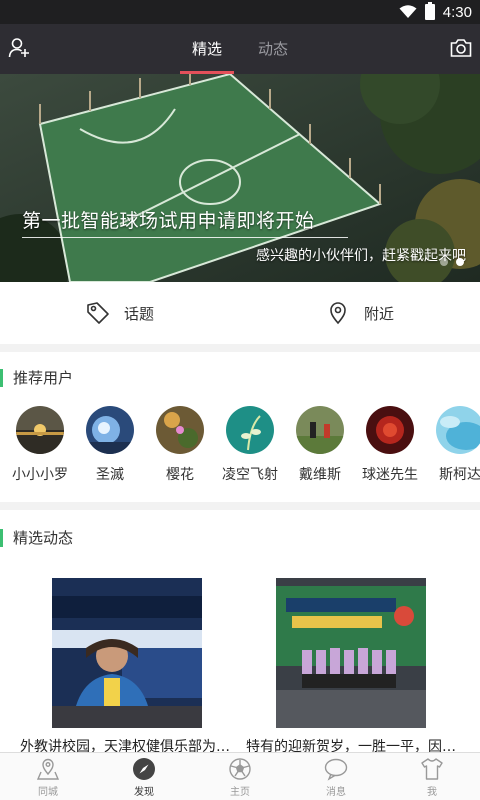  What do you see at coordinates (48, 792) in the screenshot?
I see `nav-label: 同城` at bounding box center [48, 792].